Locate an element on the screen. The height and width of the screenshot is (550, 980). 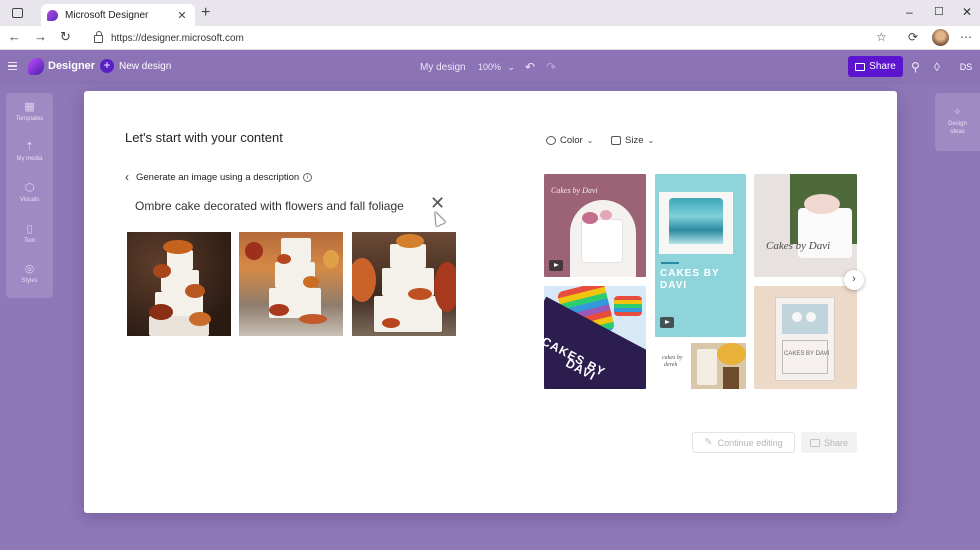
design-template-2: CAKES BY DAVI is located at coordinates (700, 255).